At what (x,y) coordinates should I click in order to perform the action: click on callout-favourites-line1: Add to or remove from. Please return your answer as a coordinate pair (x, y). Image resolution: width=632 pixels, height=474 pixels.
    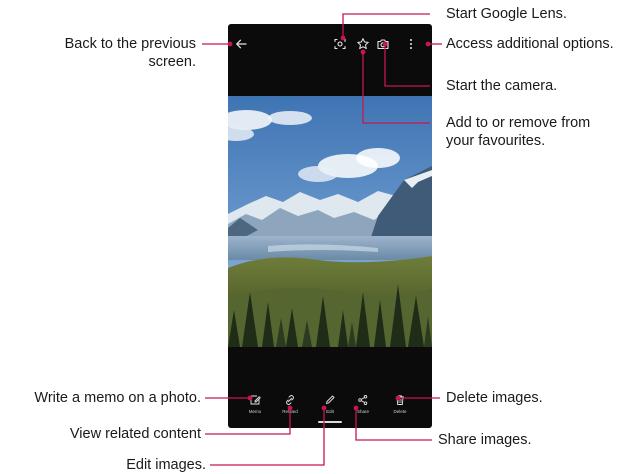
    Looking at the image, I should click on (518, 123).